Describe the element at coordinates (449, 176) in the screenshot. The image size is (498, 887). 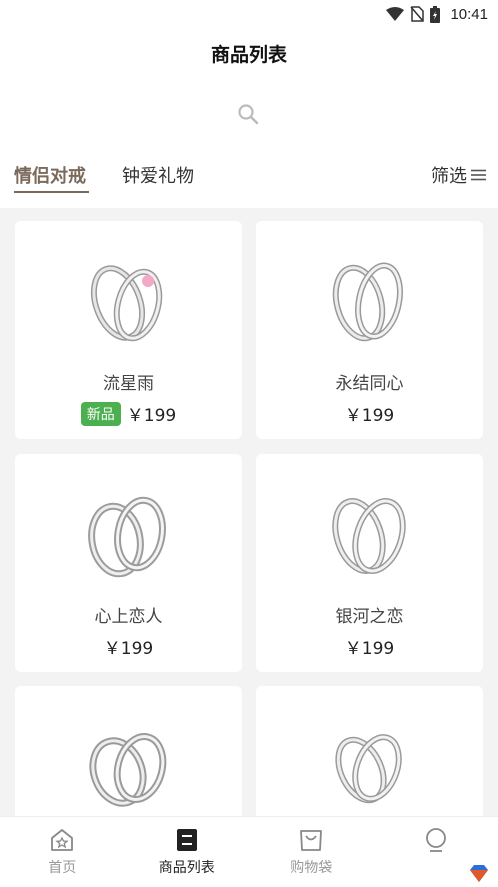
I see `filter-label: 筛选` at that location.